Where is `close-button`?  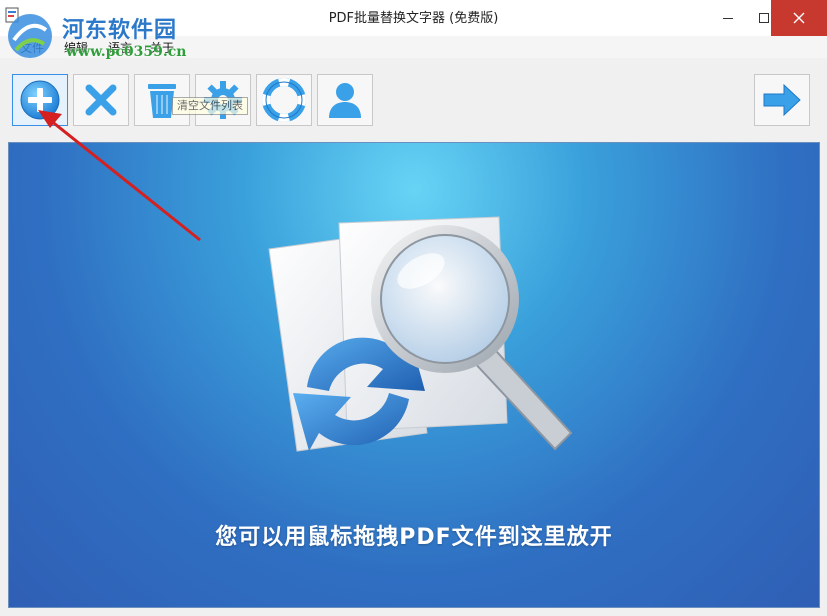 close-button is located at coordinates (799, 18).